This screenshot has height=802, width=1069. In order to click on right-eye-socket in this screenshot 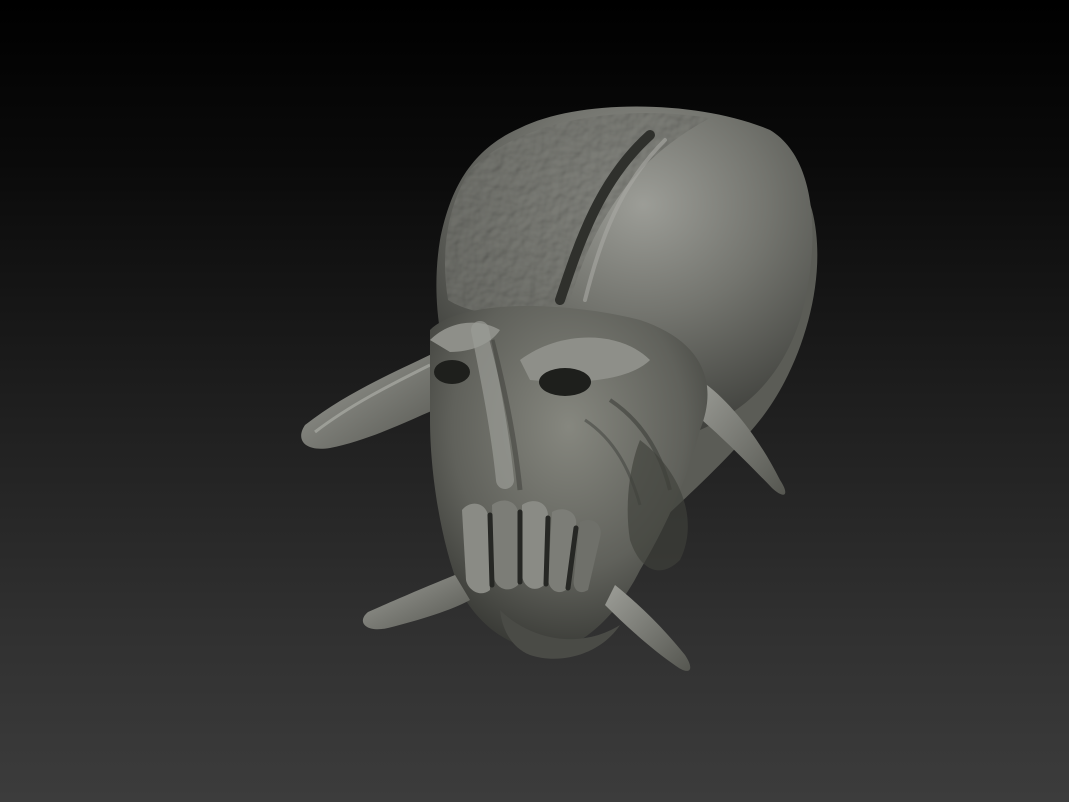, I will do `click(565, 382)`.